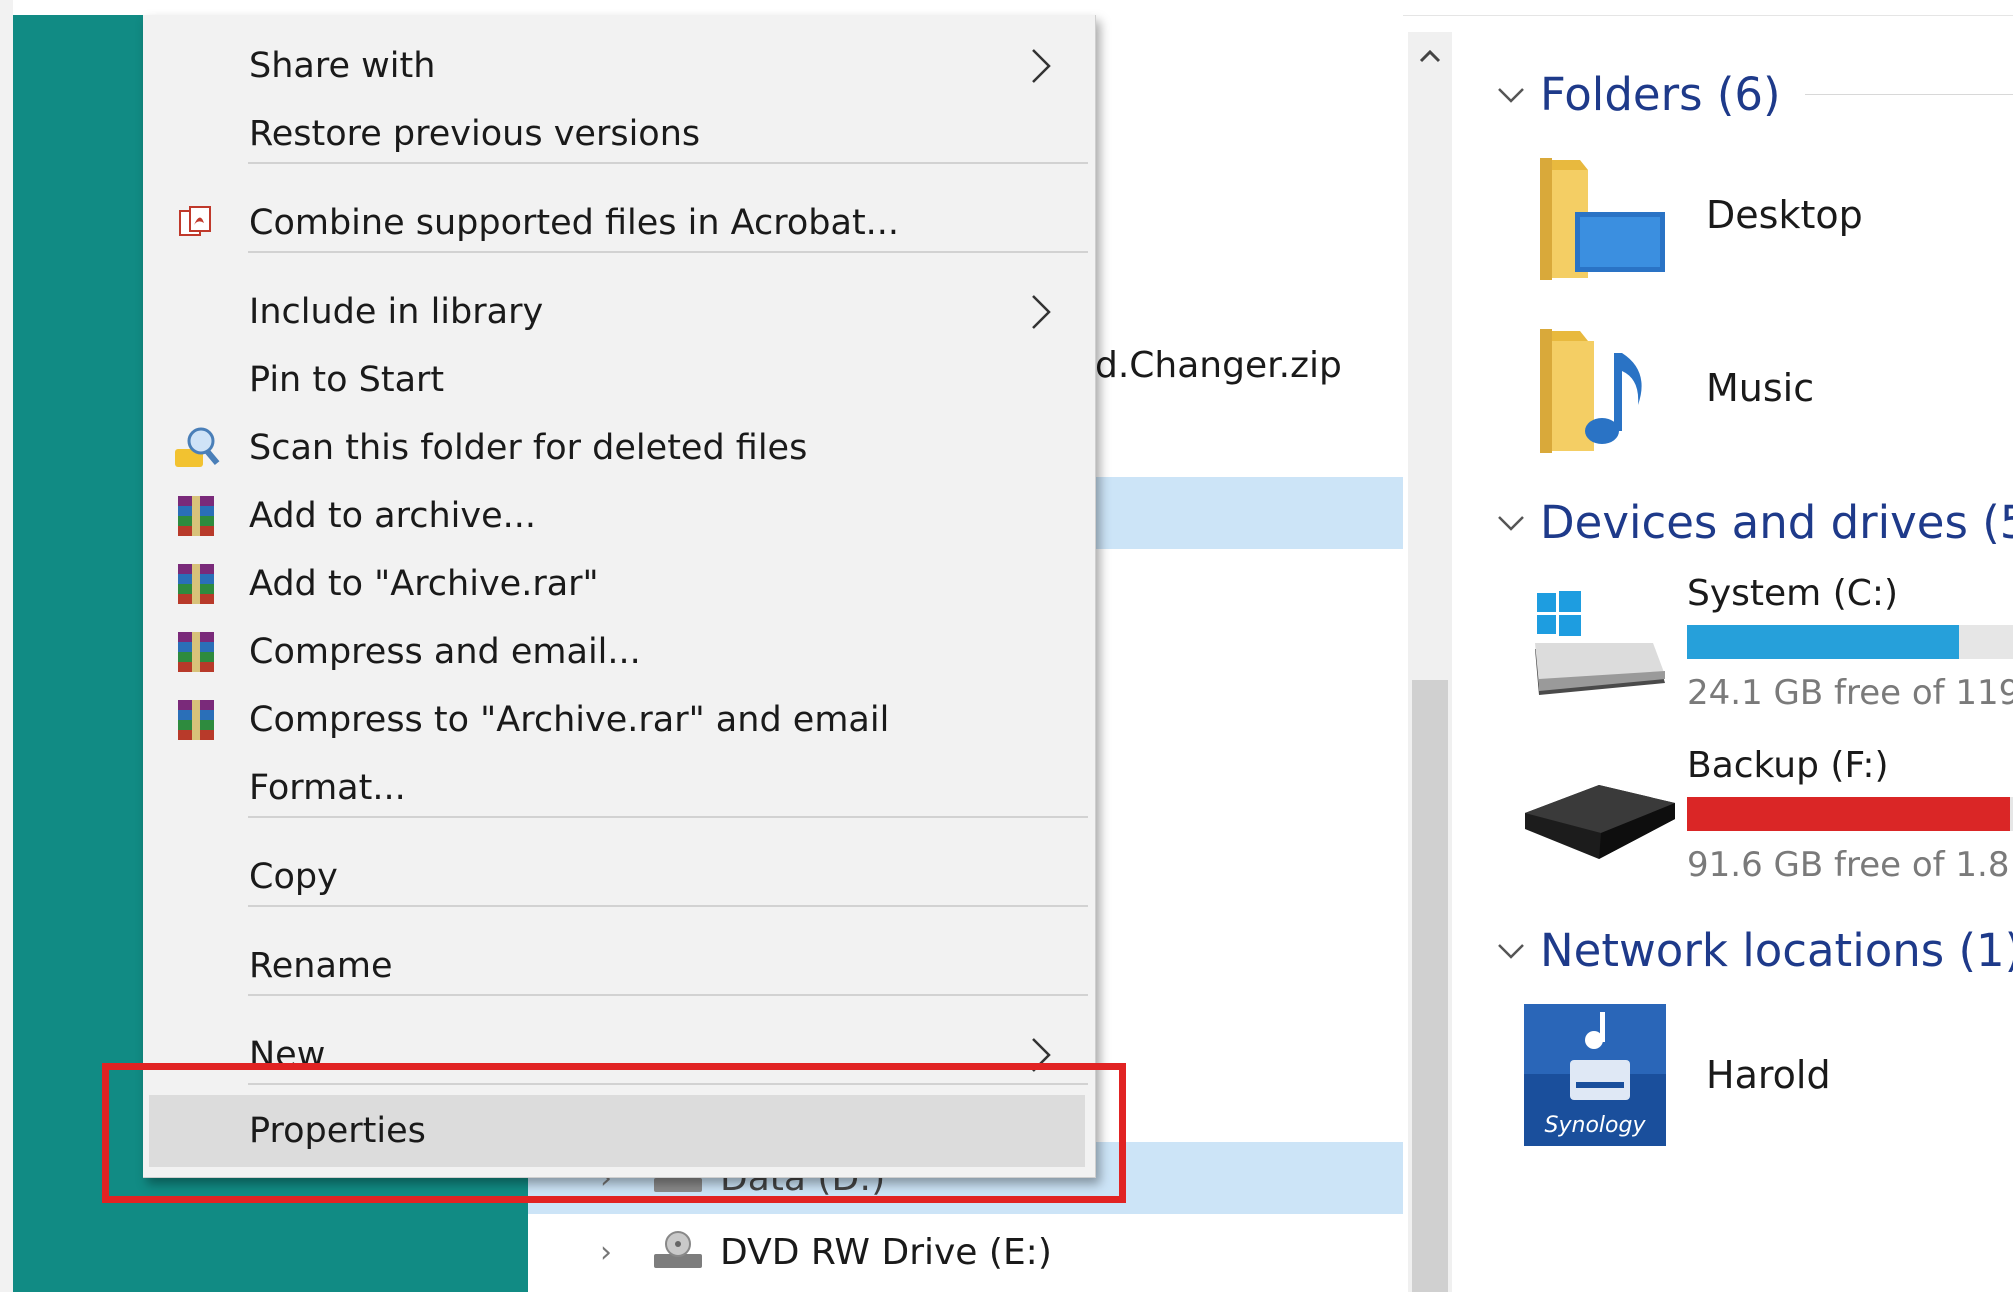 This screenshot has width=2013, height=1292. What do you see at coordinates (619, 584) in the screenshot?
I see `menu-item-add-to-archive-rar: Add to "Archive.rar"` at bounding box center [619, 584].